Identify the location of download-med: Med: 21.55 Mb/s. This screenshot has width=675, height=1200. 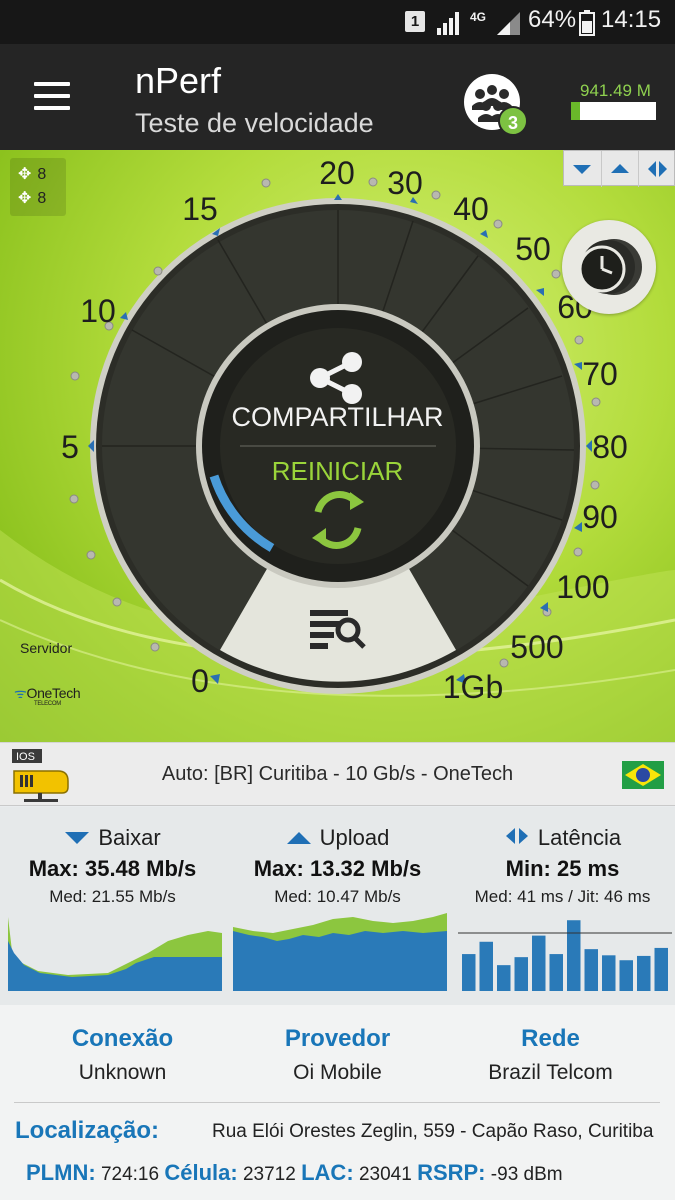
(112, 896).